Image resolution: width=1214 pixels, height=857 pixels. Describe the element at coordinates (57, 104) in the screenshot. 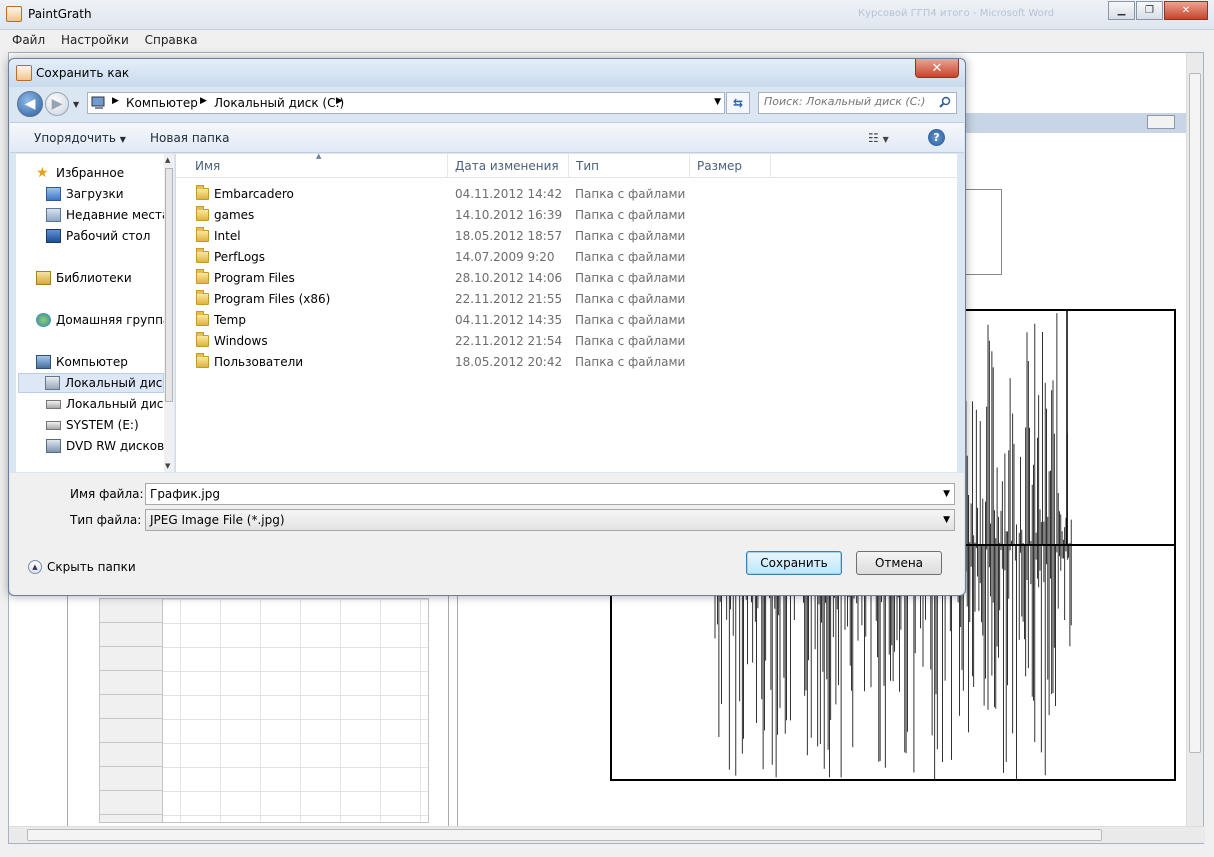

I see `forward-button: ▶` at that location.